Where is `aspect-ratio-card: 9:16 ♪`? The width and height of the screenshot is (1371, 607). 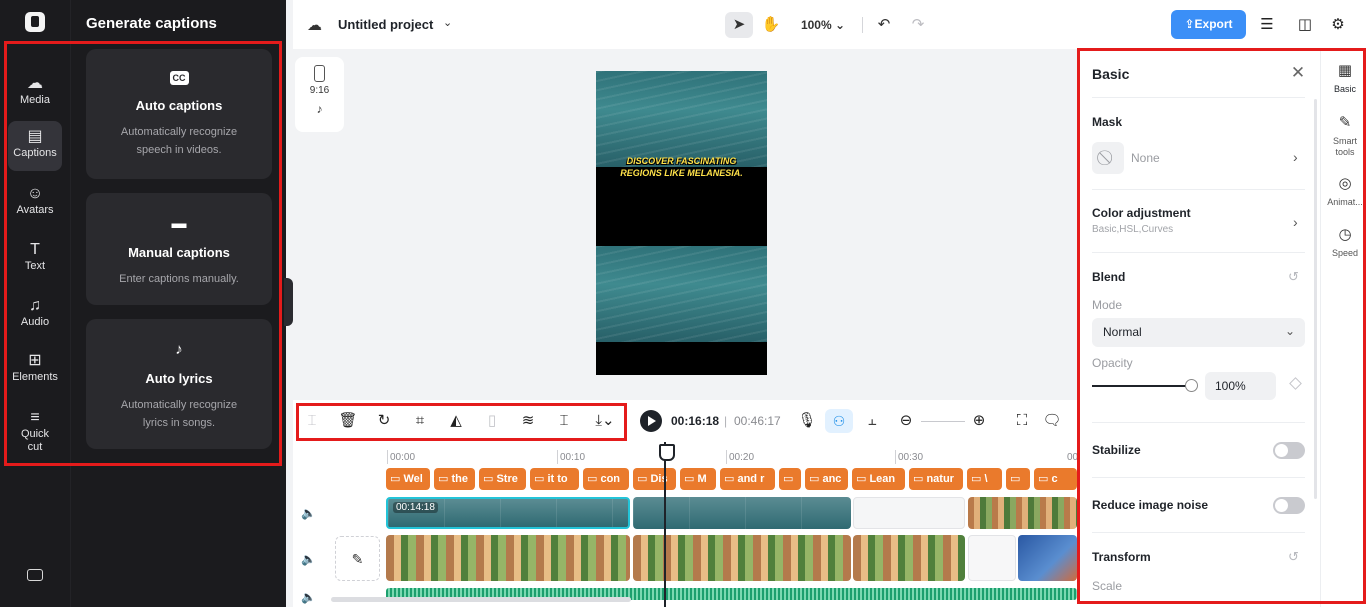 aspect-ratio-card: 9:16 ♪ is located at coordinates (319, 94).